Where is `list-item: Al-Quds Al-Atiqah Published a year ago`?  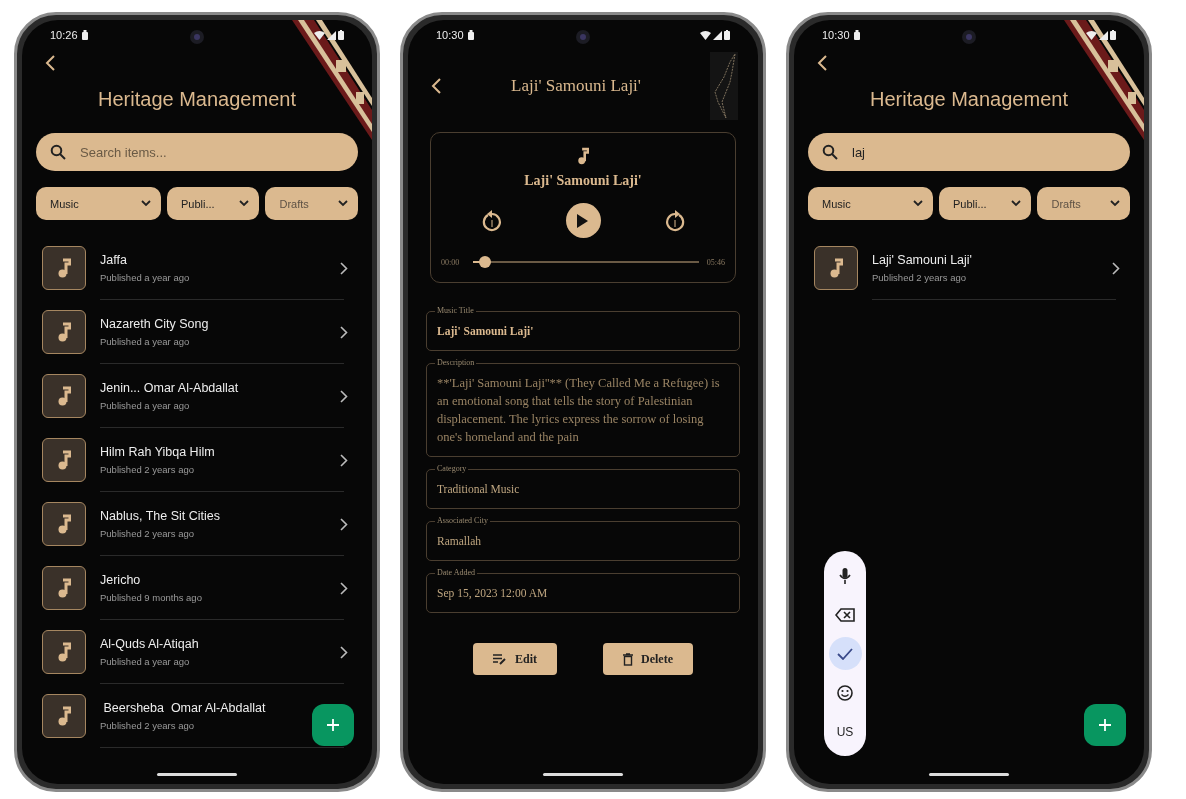 list-item: Al-Quds Al-Atiqah Published a year ago is located at coordinates (197, 652).